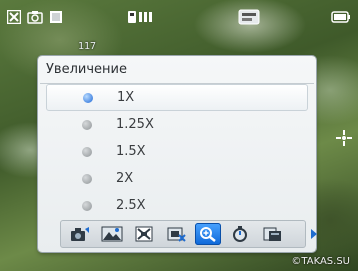 This screenshot has width=358, height=271. Describe the element at coordinates (131, 151) in the screenshot. I see `zoom-option-label: 1.5X` at that location.